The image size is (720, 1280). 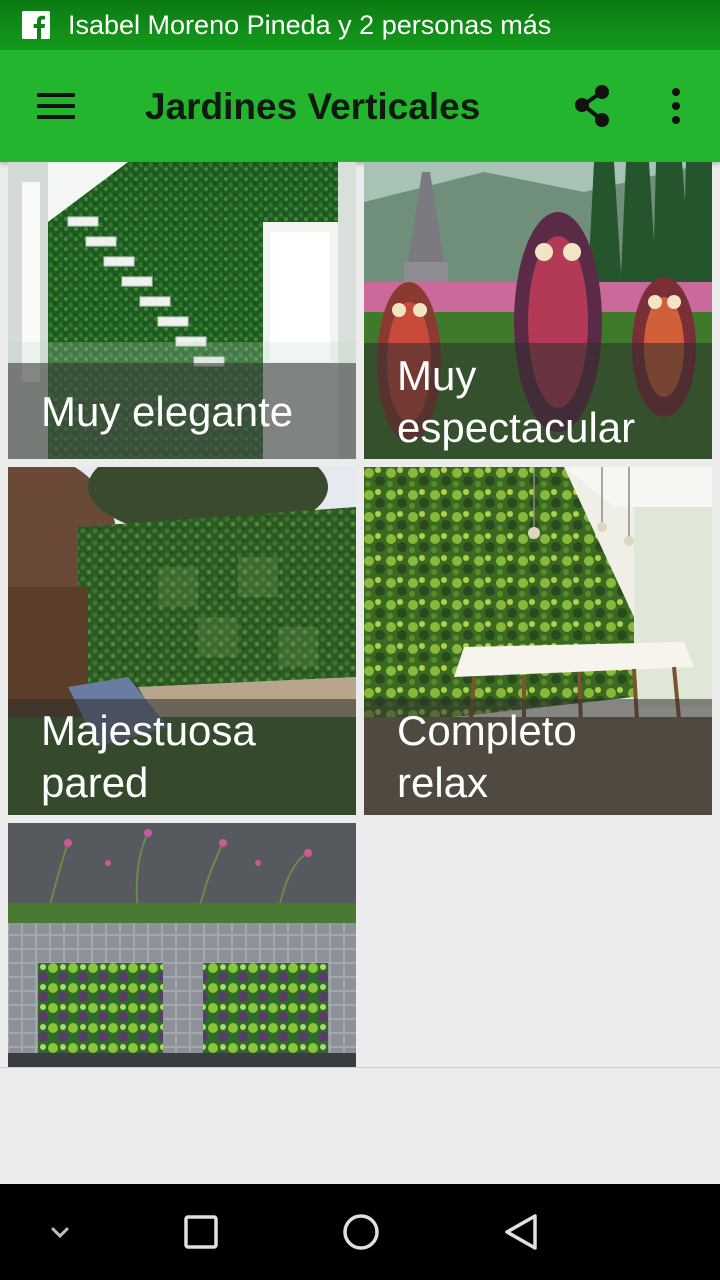 I want to click on status-bar: Isabel Moreno Pineda y 2 personas más, so click(x=360, y=25).